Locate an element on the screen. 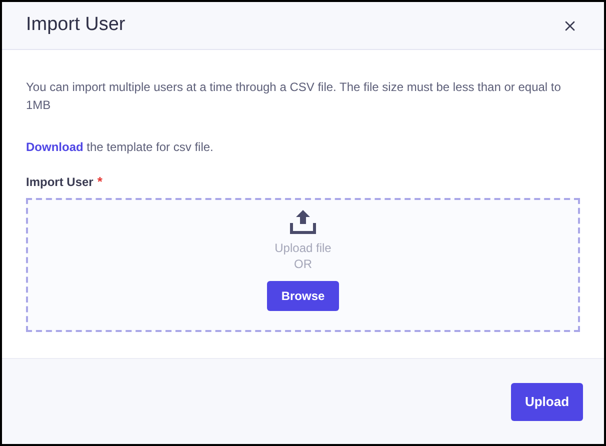 The width and height of the screenshot is (606, 446). field-label: Import User is located at coordinates (60, 182).